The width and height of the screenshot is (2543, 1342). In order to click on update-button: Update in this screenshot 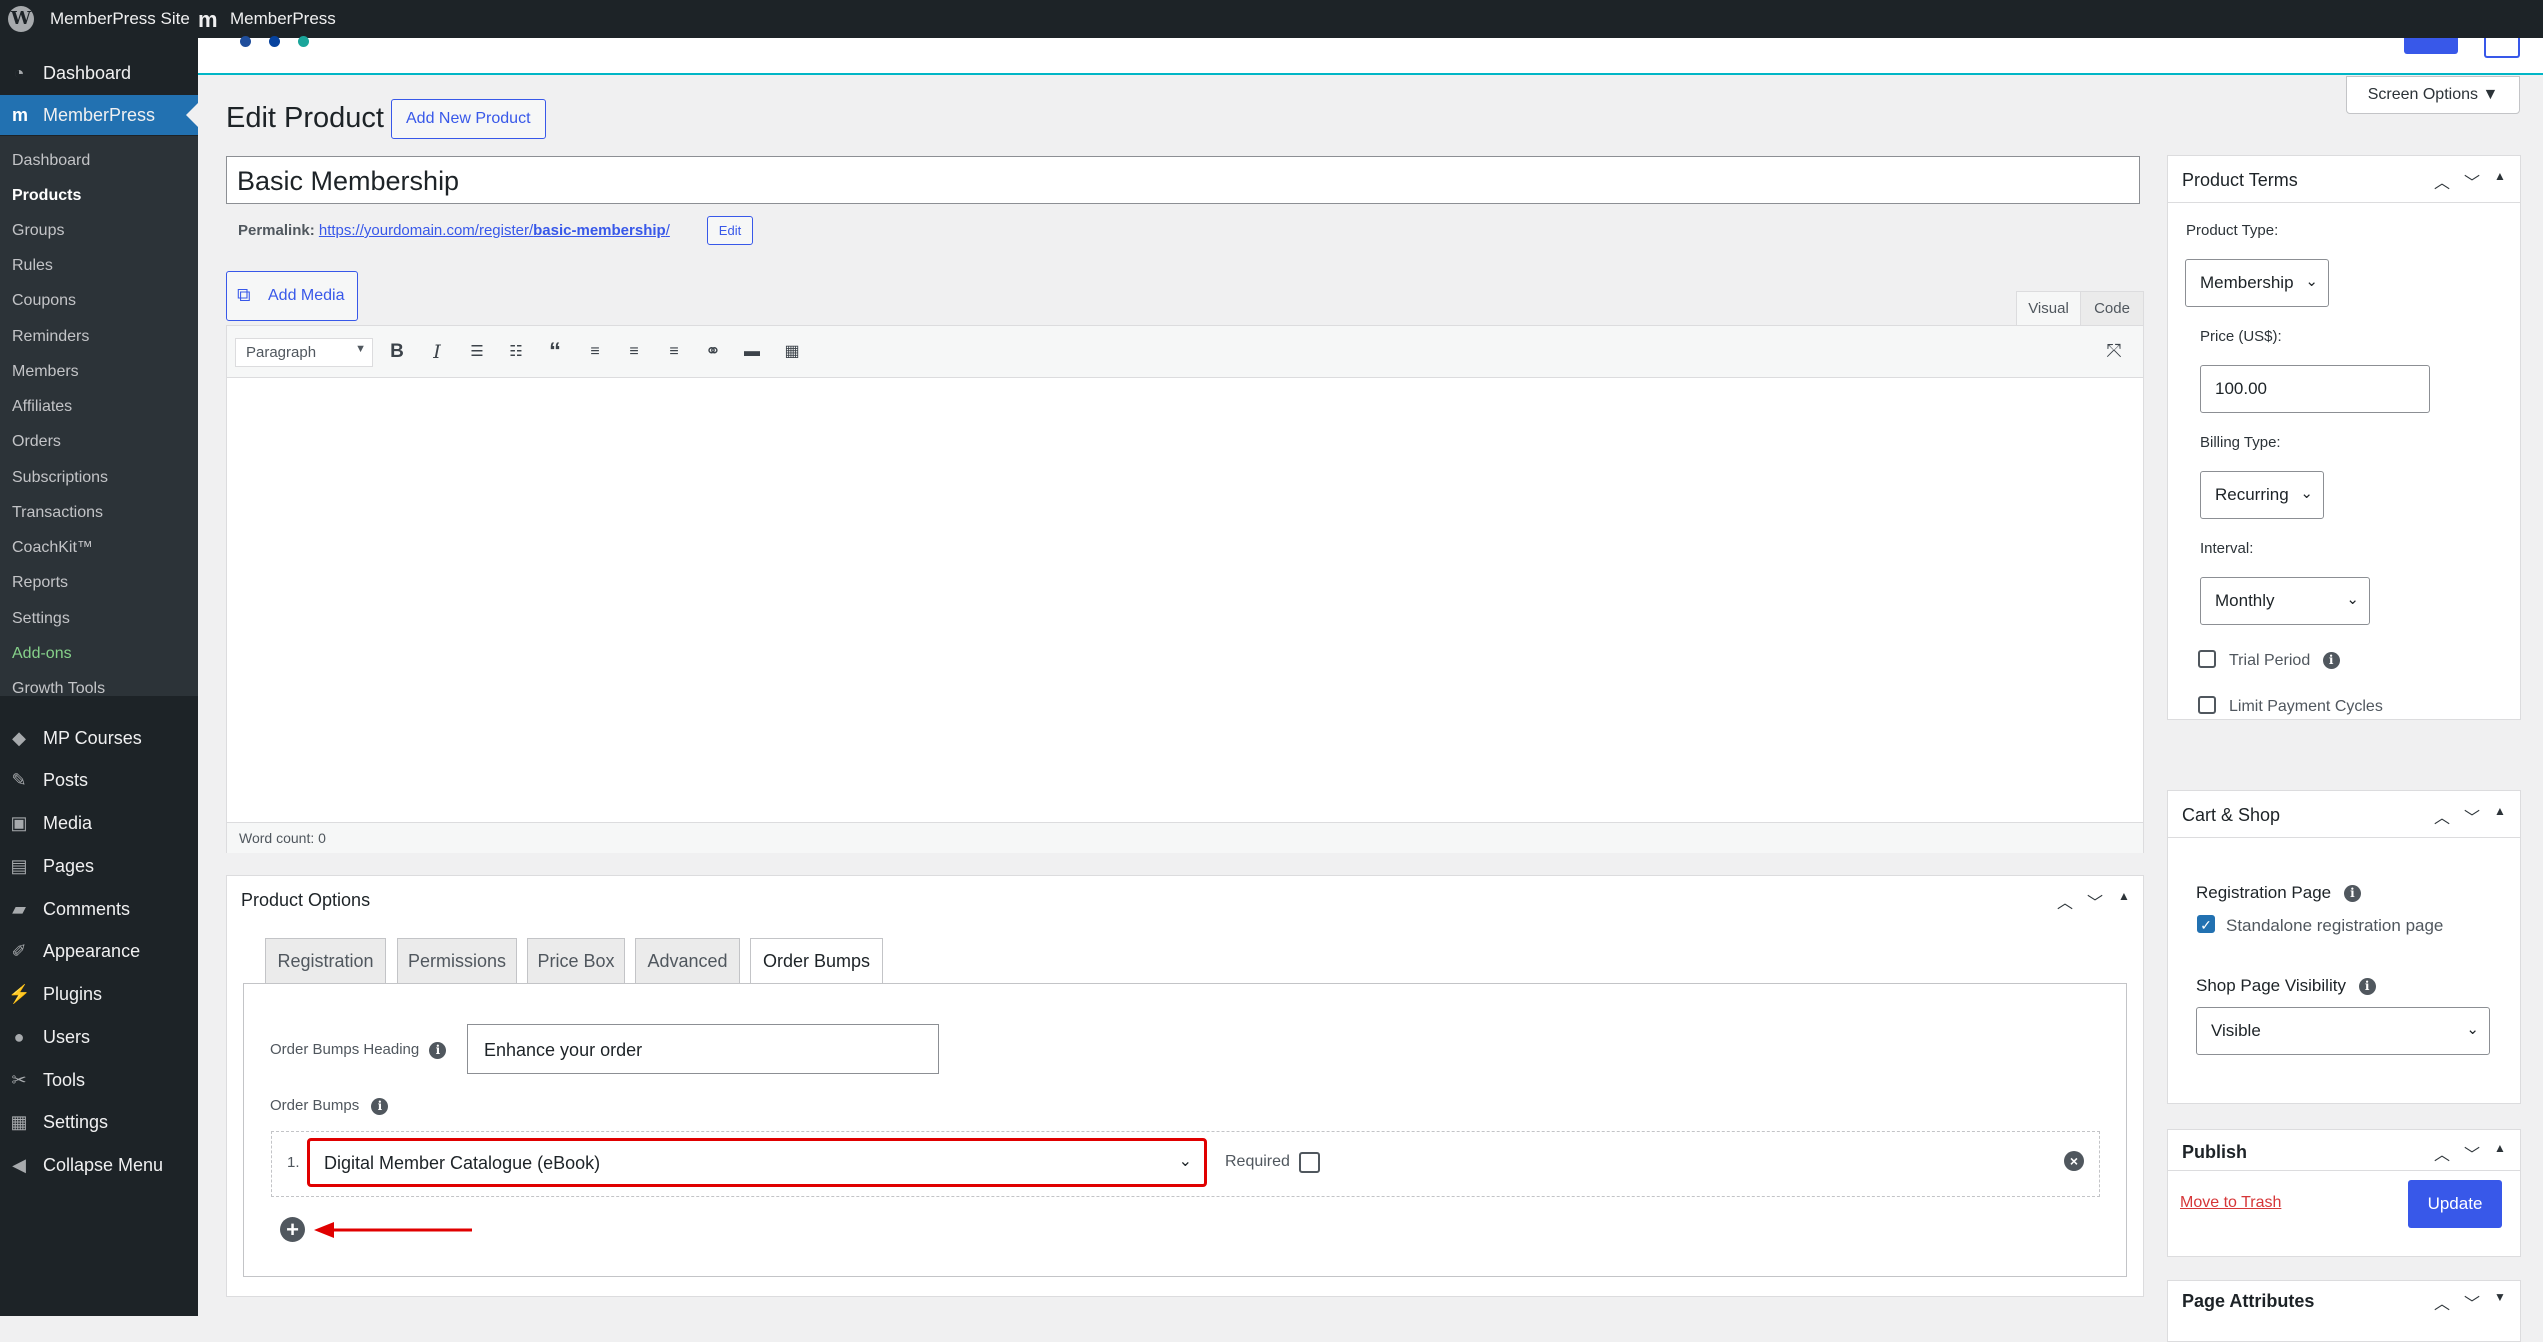, I will do `click(2455, 1204)`.